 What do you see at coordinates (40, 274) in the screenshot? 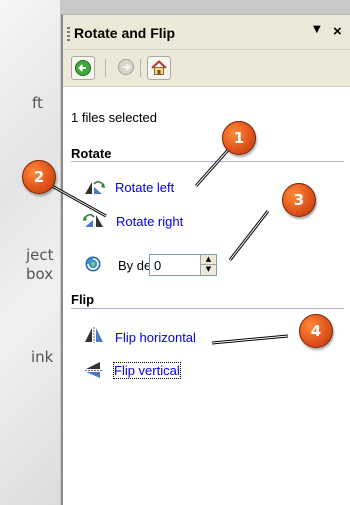
I see `background-text-fragment: box` at bounding box center [40, 274].